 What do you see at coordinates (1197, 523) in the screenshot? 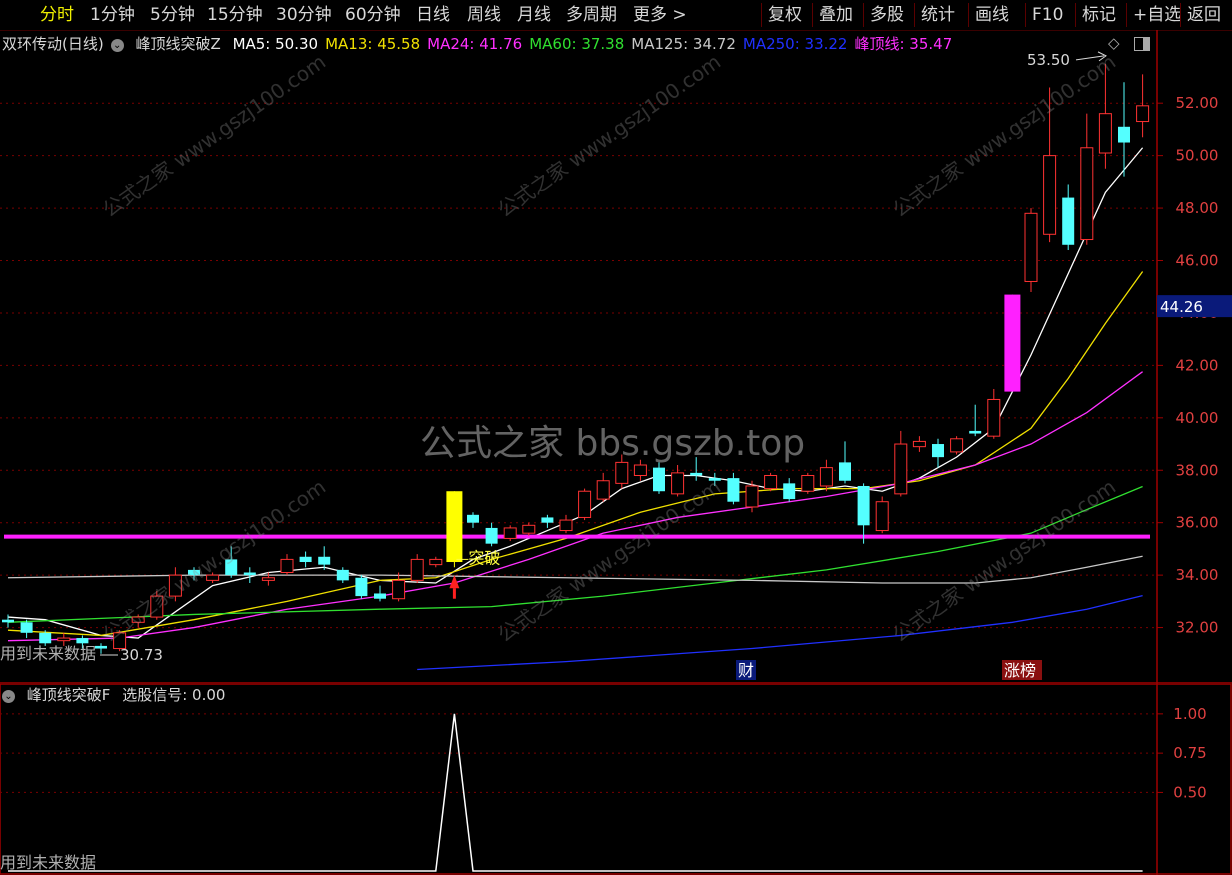
I see `price-tick-label: 36.00` at bounding box center [1197, 523].